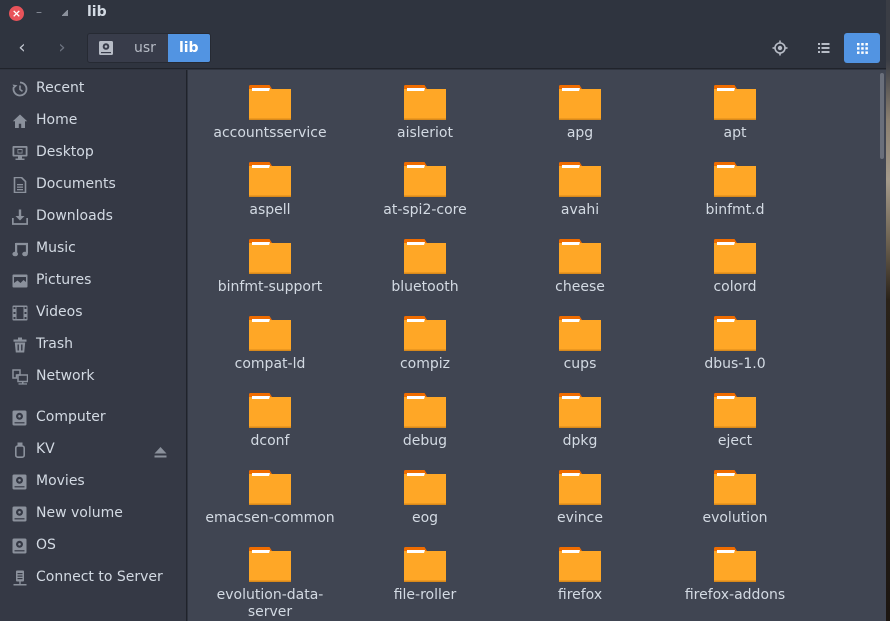  Describe the element at coordinates (93, 481) in the screenshot. I see `sidebar-item-movies: Movies` at that location.